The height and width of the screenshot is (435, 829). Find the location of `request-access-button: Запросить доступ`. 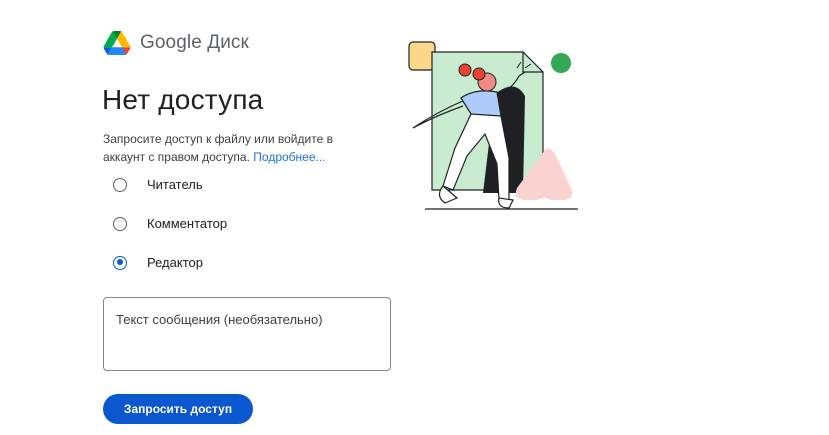

request-access-button: Запросить доступ is located at coordinates (178, 409).